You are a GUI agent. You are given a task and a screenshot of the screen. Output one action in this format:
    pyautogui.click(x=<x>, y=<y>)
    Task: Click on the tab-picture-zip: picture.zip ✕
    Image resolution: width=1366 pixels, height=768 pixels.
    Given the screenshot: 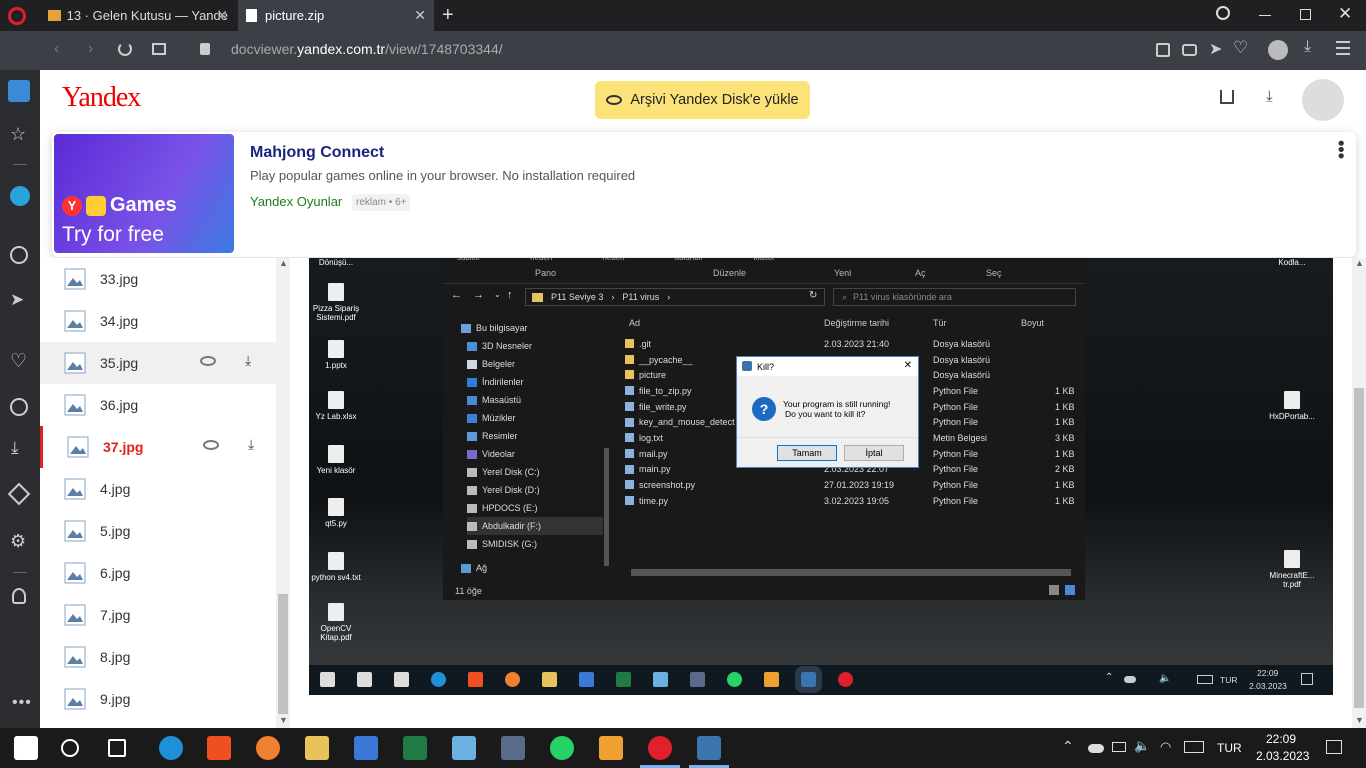 What is the action you would take?
    pyautogui.click(x=336, y=15)
    